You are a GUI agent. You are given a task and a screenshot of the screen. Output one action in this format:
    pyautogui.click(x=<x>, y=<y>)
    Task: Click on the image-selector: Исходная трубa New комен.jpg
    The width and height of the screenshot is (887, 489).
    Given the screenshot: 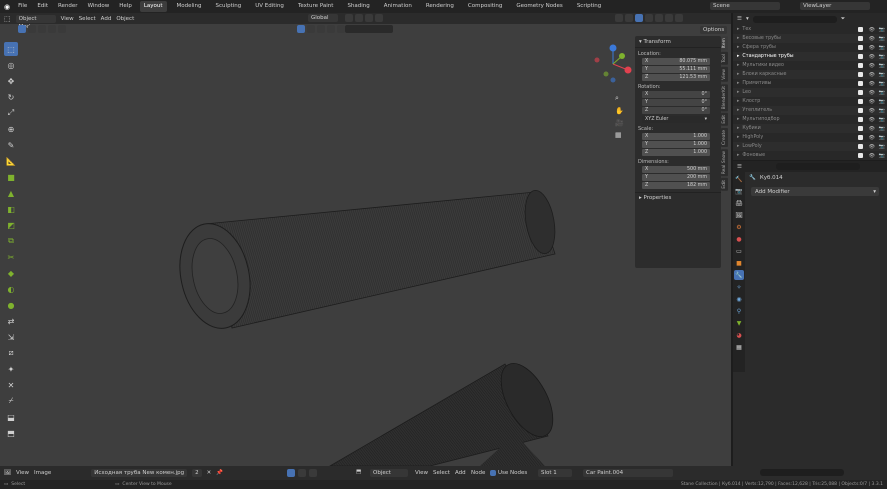 What is the action you would take?
    pyautogui.click(x=139, y=473)
    